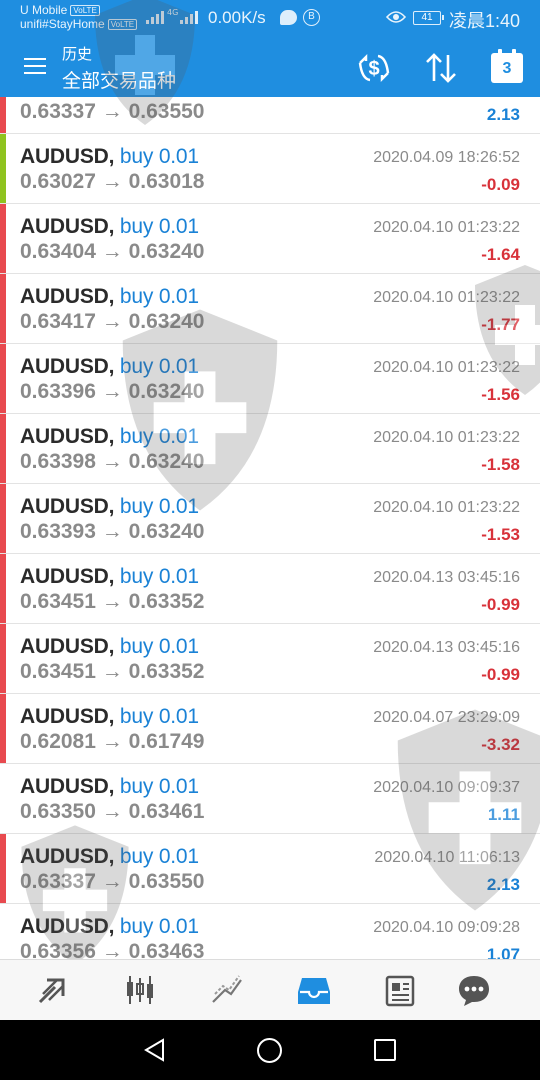 This screenshot has width=540, height=1080. What do you see at coordinates (507, 66) in the screenshot?
I see `calendar-icon: 3` at bounding box center [507, 66].